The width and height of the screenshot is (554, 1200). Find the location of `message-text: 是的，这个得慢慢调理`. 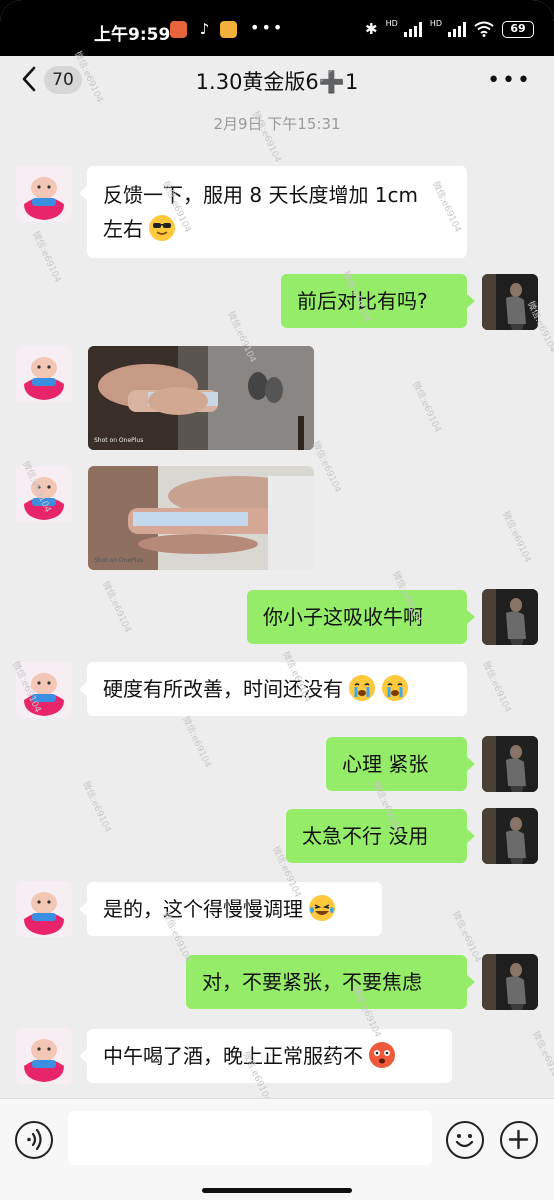

message-text: 是的，这个得慢慢调理 is located at coordinates (203, 909).